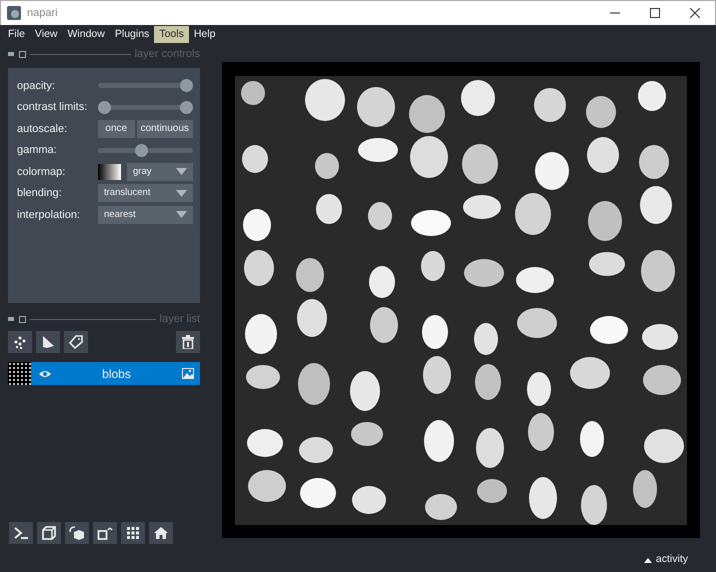 The height and width of the screenshot is (572, 716). I want to click on trash-icon, so click(188, 342).